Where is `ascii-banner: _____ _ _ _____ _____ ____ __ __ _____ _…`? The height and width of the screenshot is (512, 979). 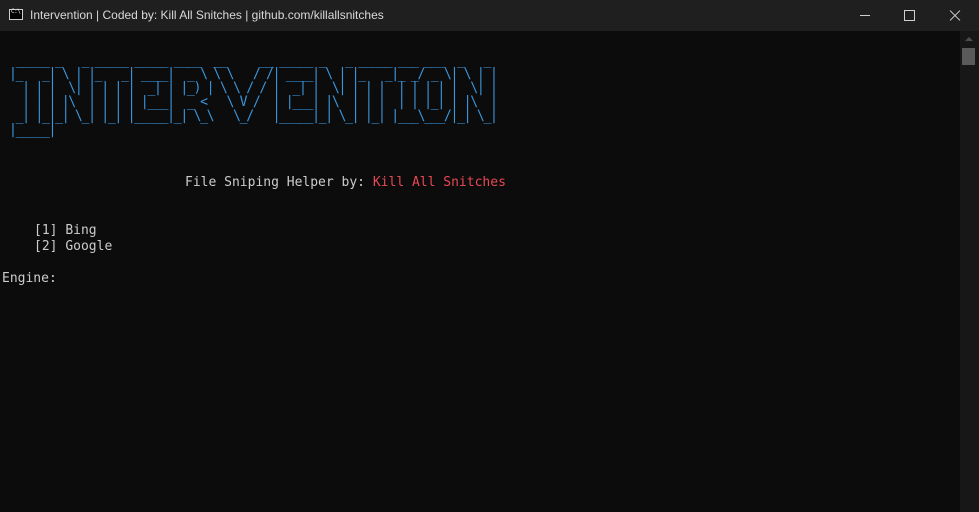 ascii-banner: _____ _ _ _____ _____ ____ __ __ _____ _… is located at coordinates (256, 95).